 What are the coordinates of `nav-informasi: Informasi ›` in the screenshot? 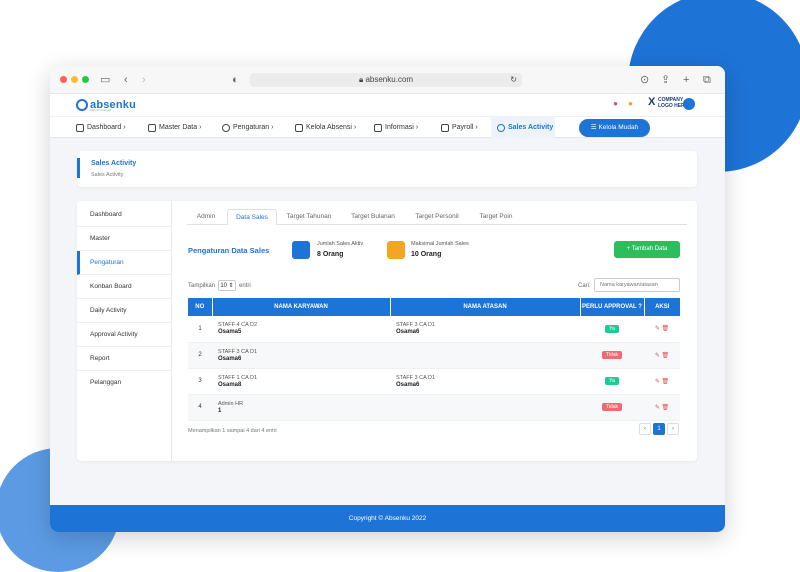 It's located at (396, 128).